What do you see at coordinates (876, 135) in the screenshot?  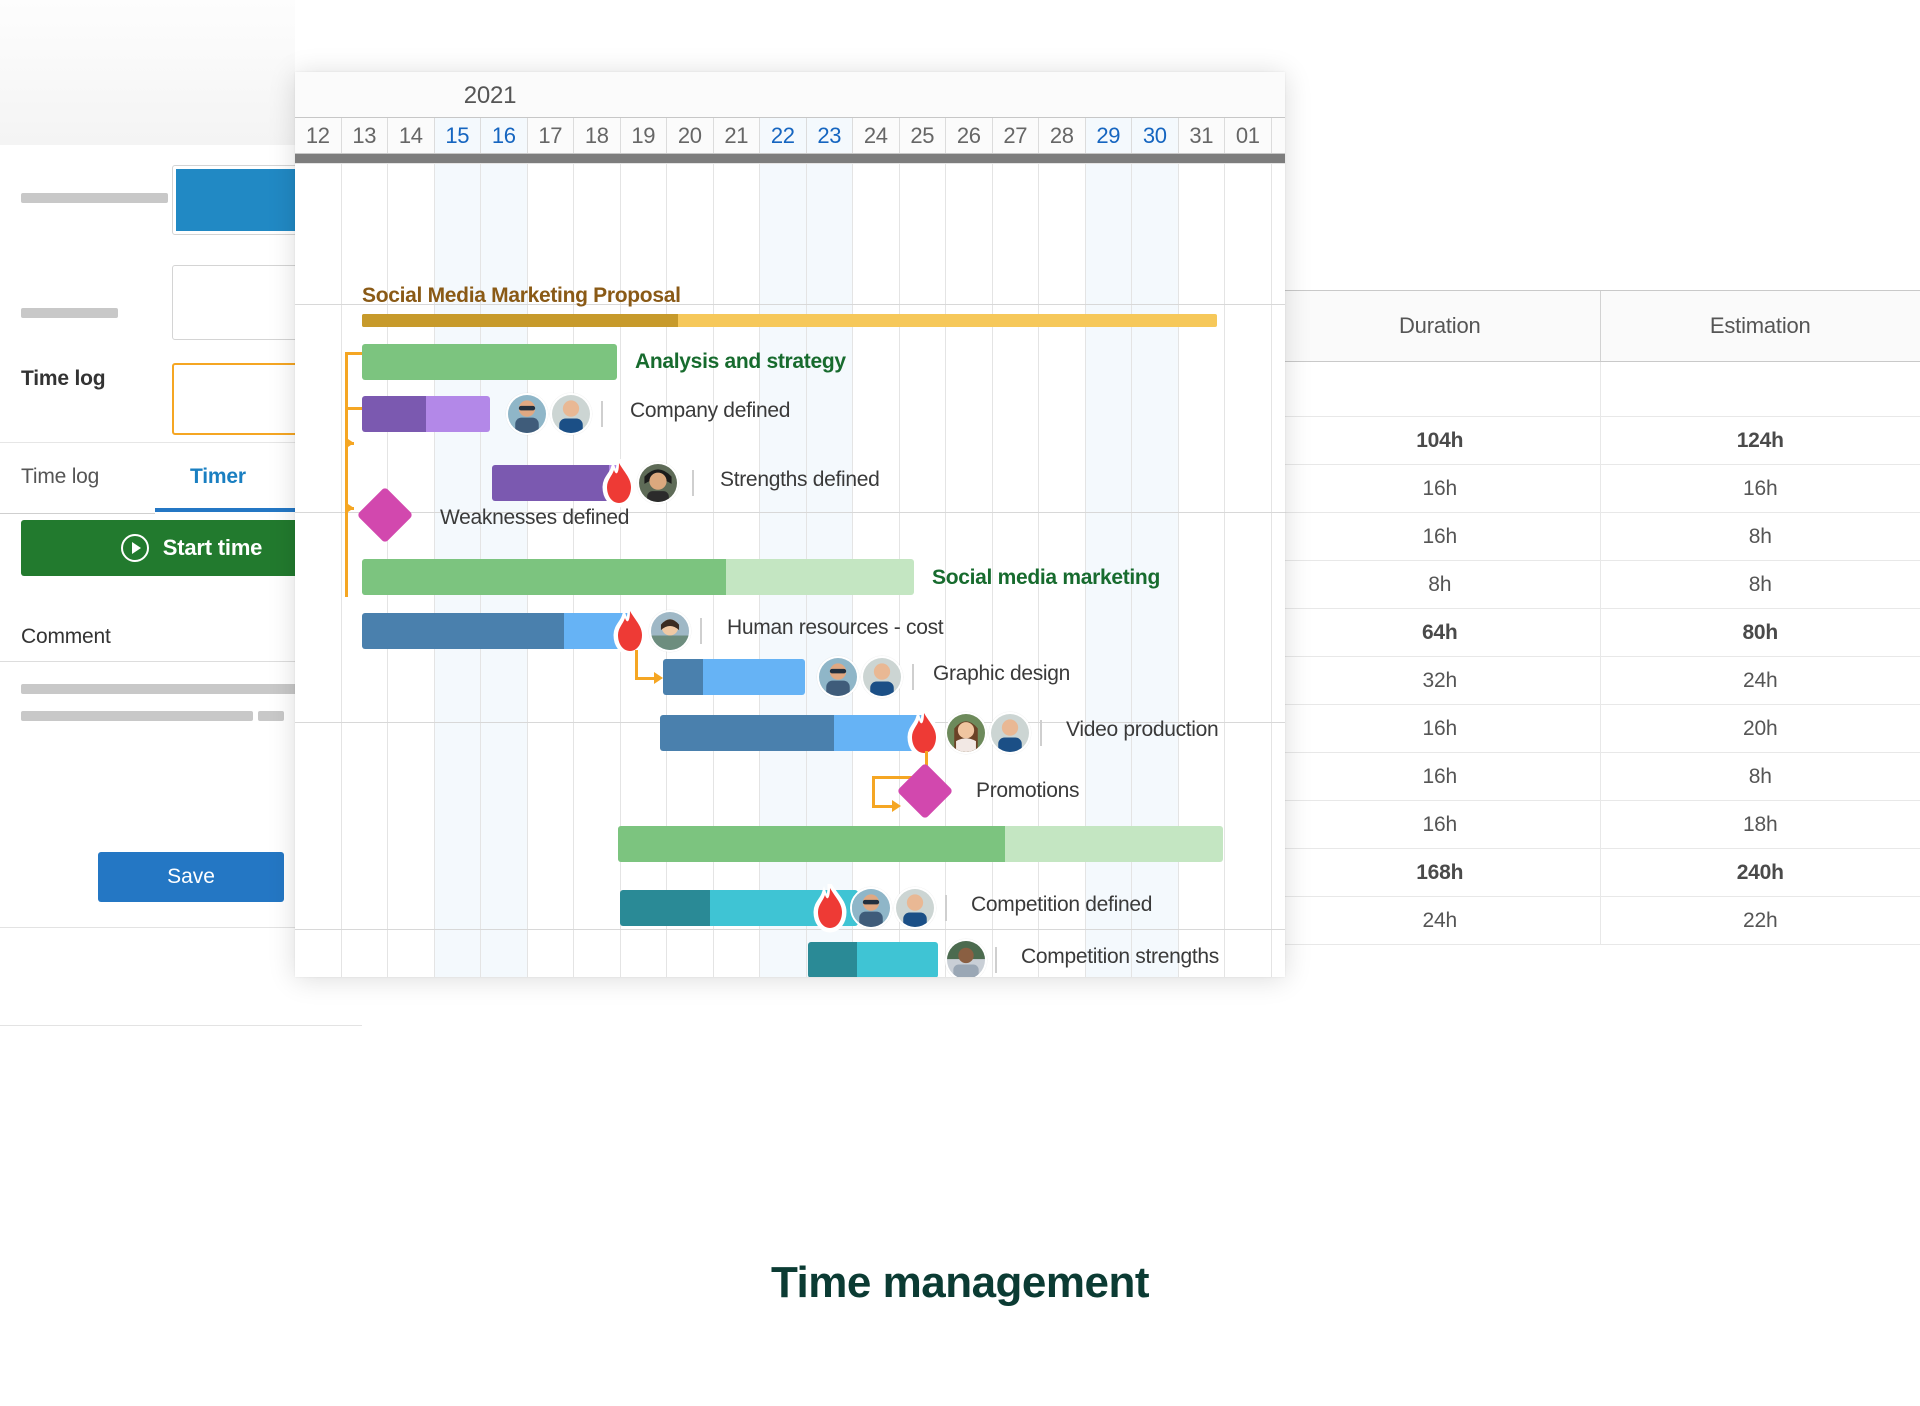 I see `gantt-day-cell: 24` at bounding box center [876, 135].